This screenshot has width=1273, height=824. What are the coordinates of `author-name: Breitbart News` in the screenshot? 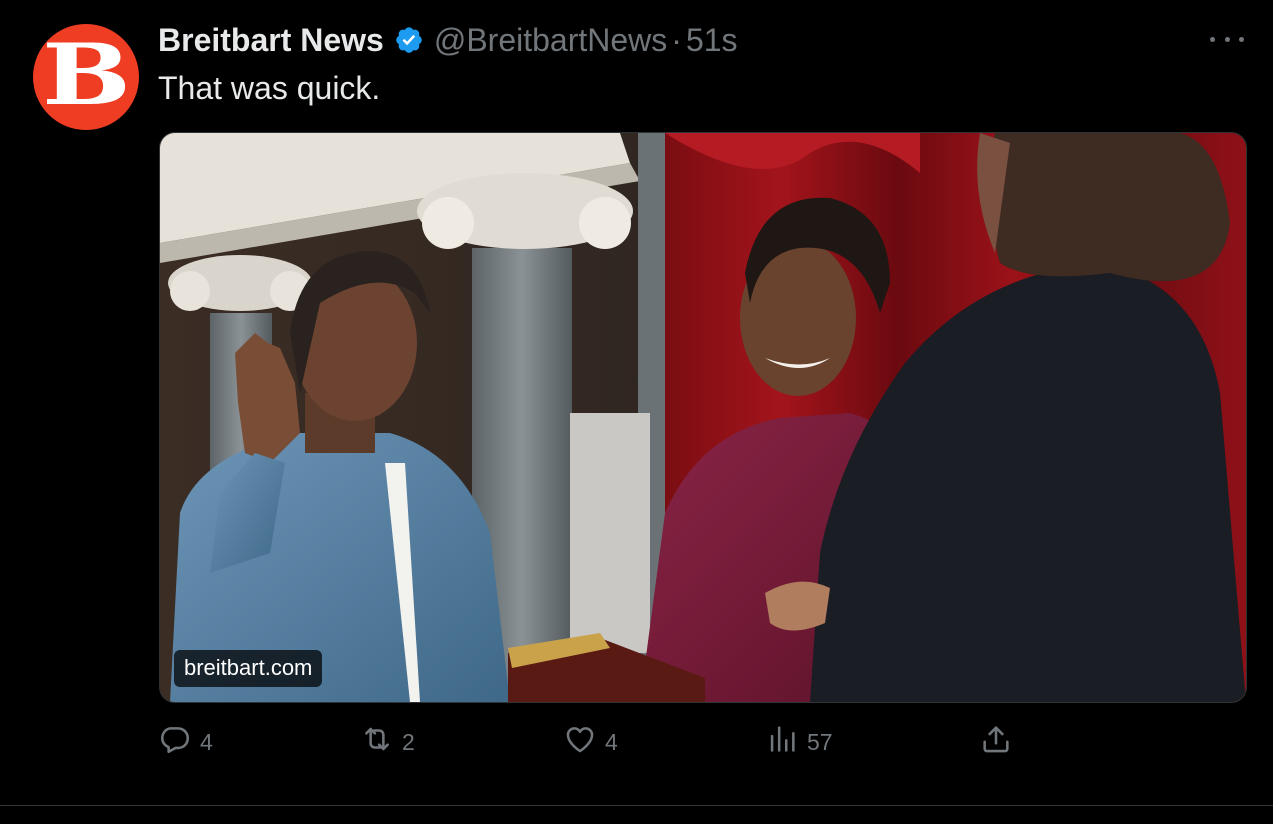 It's located at (271, 40).